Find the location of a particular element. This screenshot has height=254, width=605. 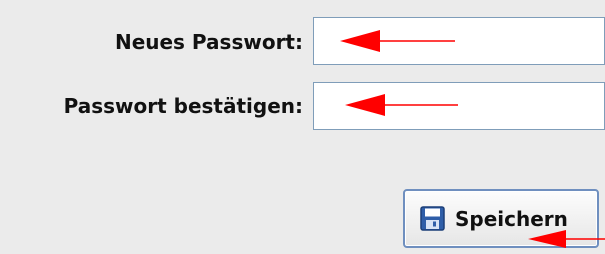

new-password-field-frame is located at coordinates (459, 41).